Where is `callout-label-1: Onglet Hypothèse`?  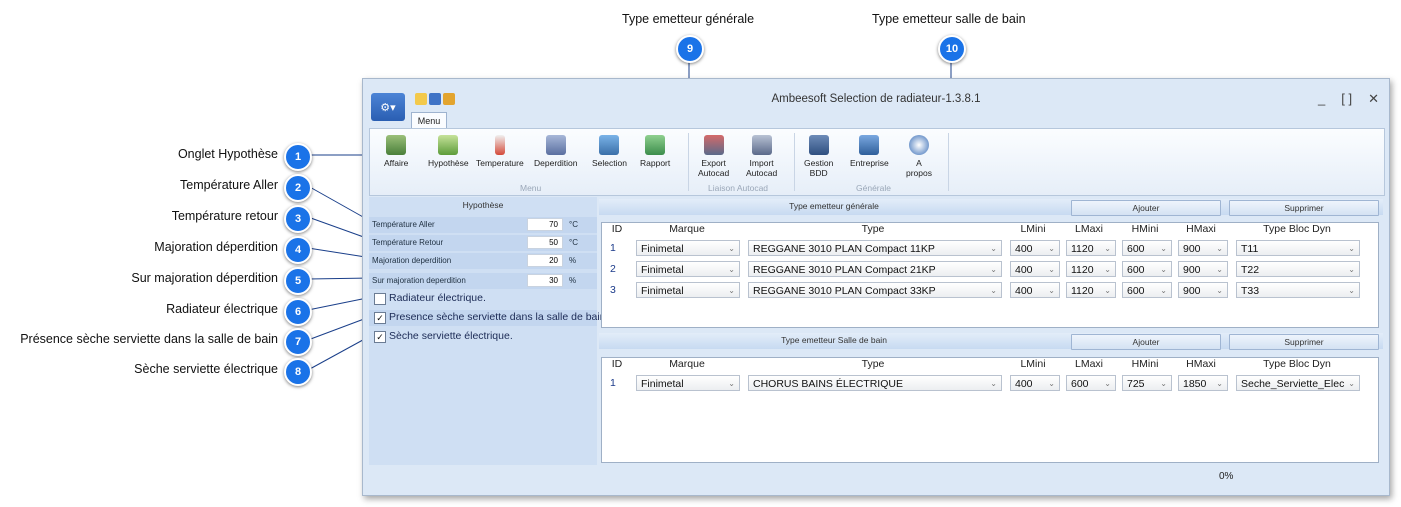 callout-label-1: Onglet Hypothèse is located at coordinates (227, 154).